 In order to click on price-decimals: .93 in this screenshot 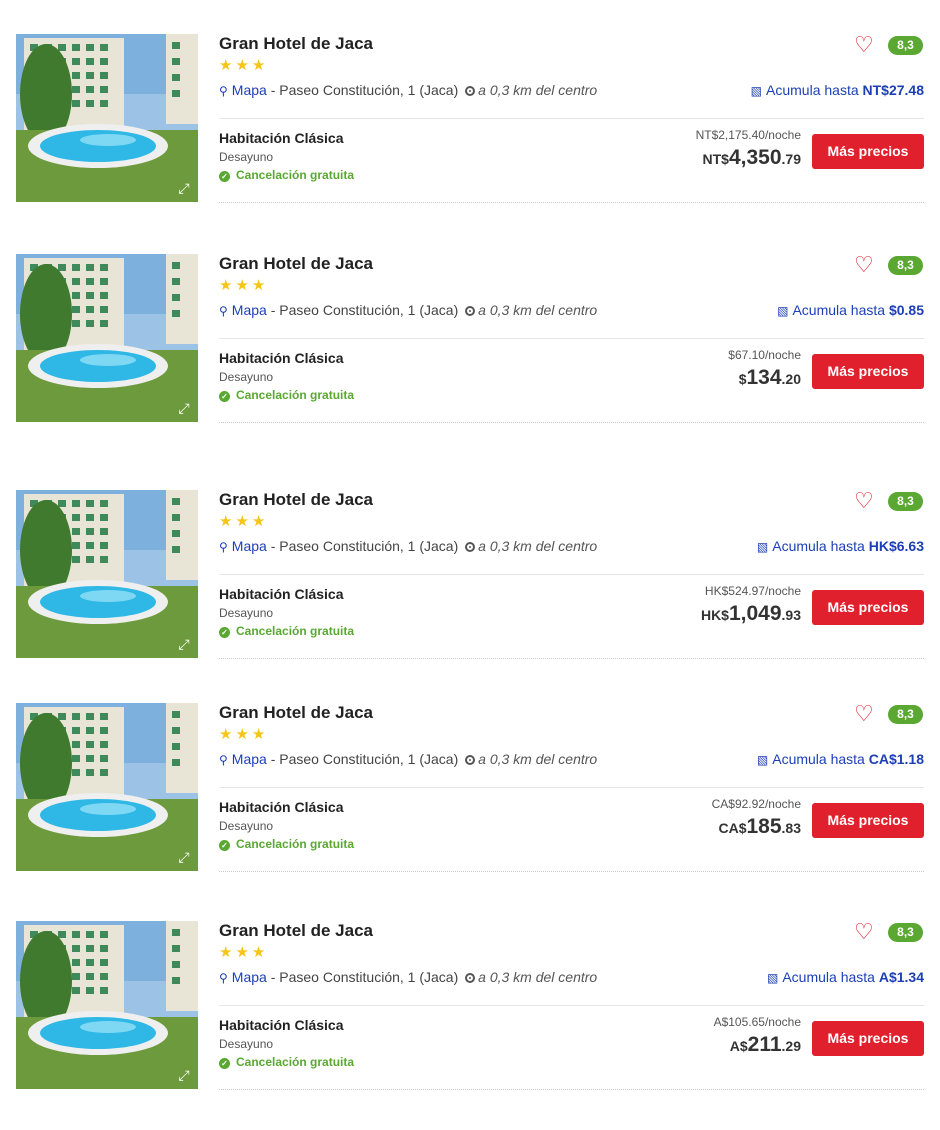, I will do `click(791, 615)`.